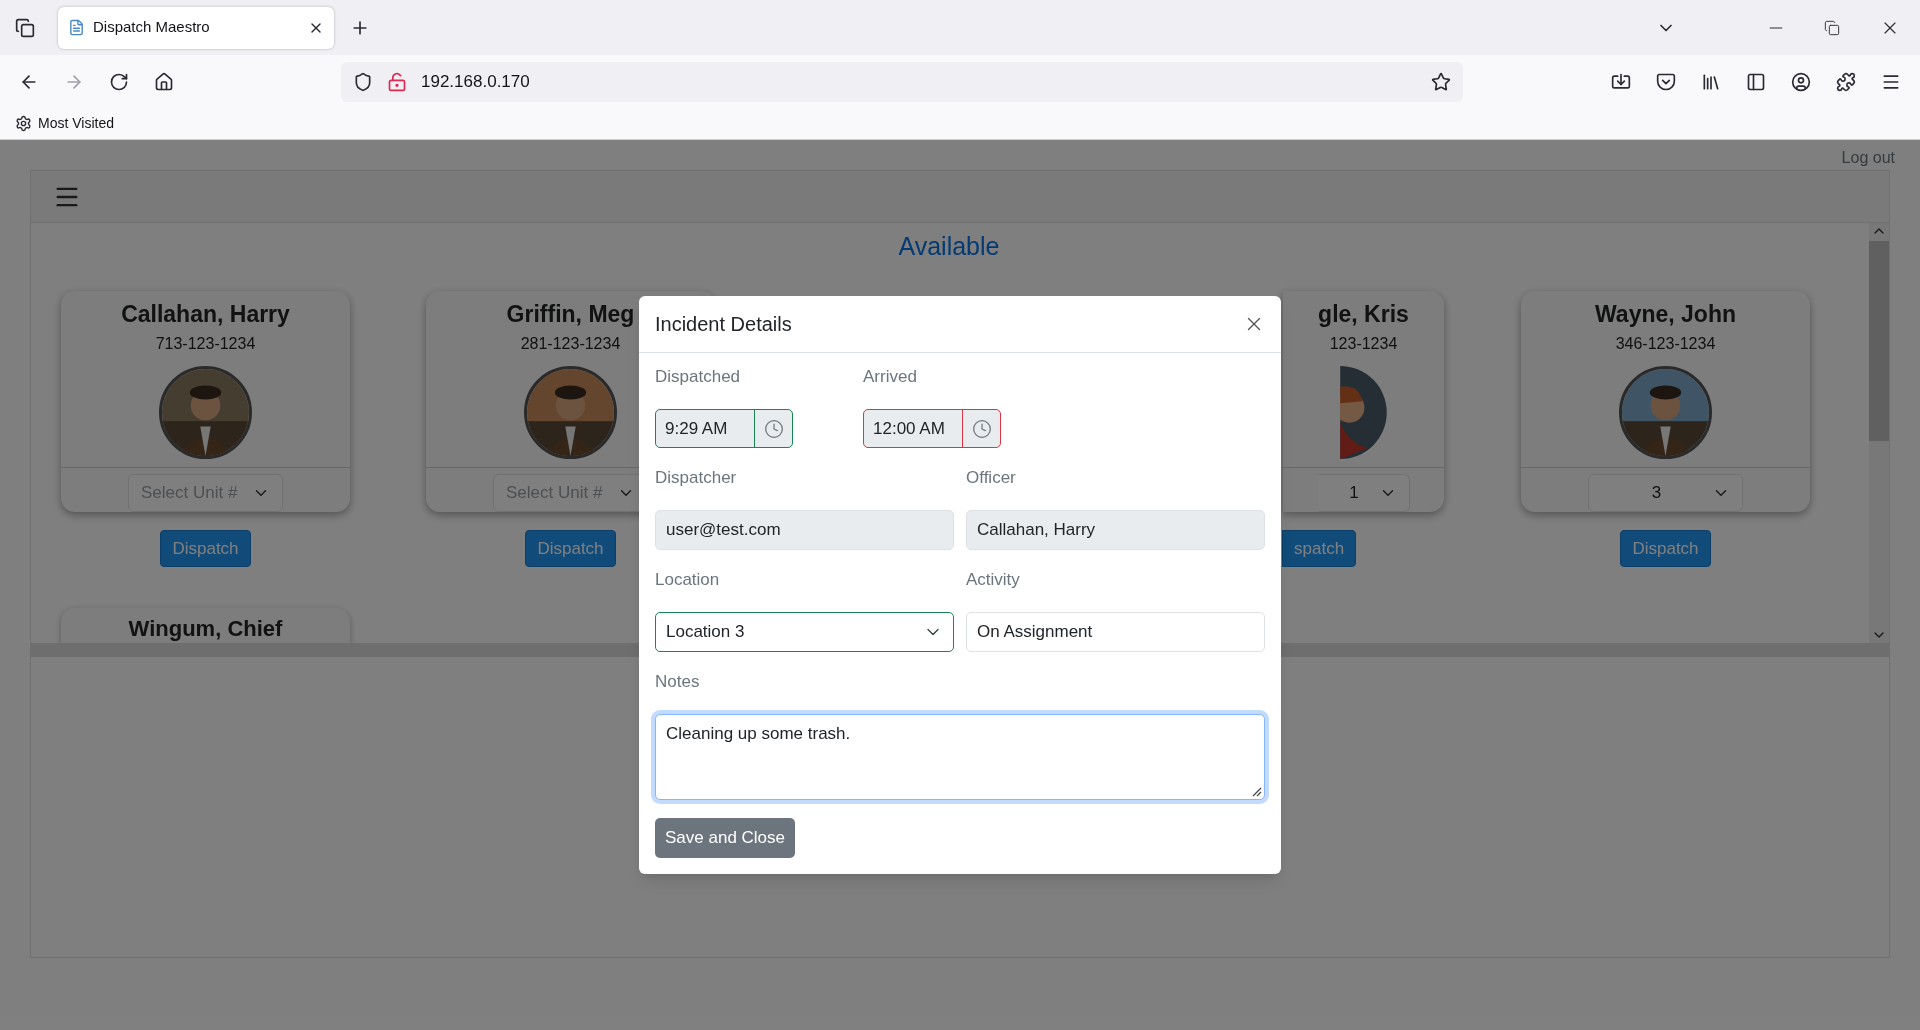 This screenshot has width=1920, height=1030. What do you see at coordinates (932, 428) in the screenshot?
I see `time-field: 12:00 AM` at bounding box center [932, 428].